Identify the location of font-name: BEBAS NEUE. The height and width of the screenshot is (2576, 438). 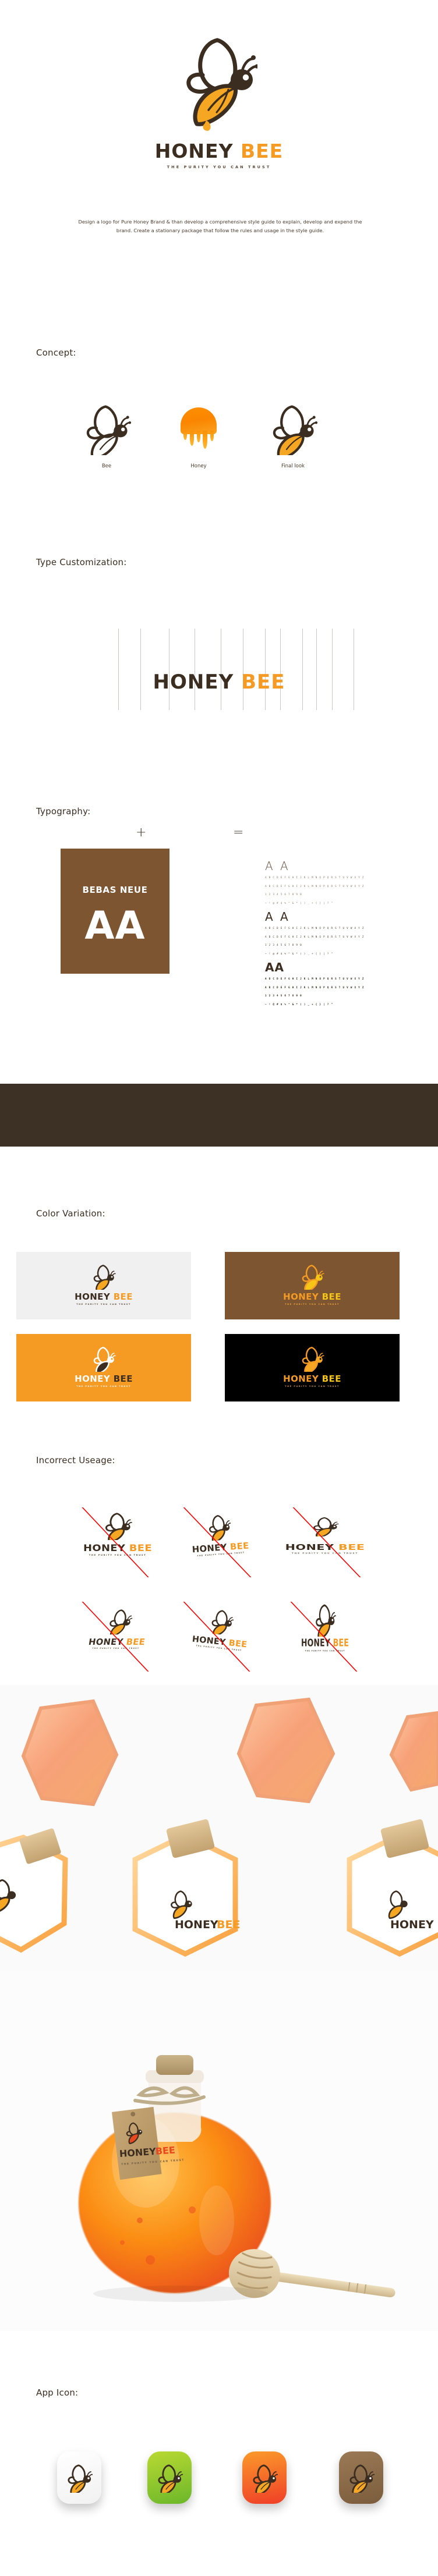
(115, 890).